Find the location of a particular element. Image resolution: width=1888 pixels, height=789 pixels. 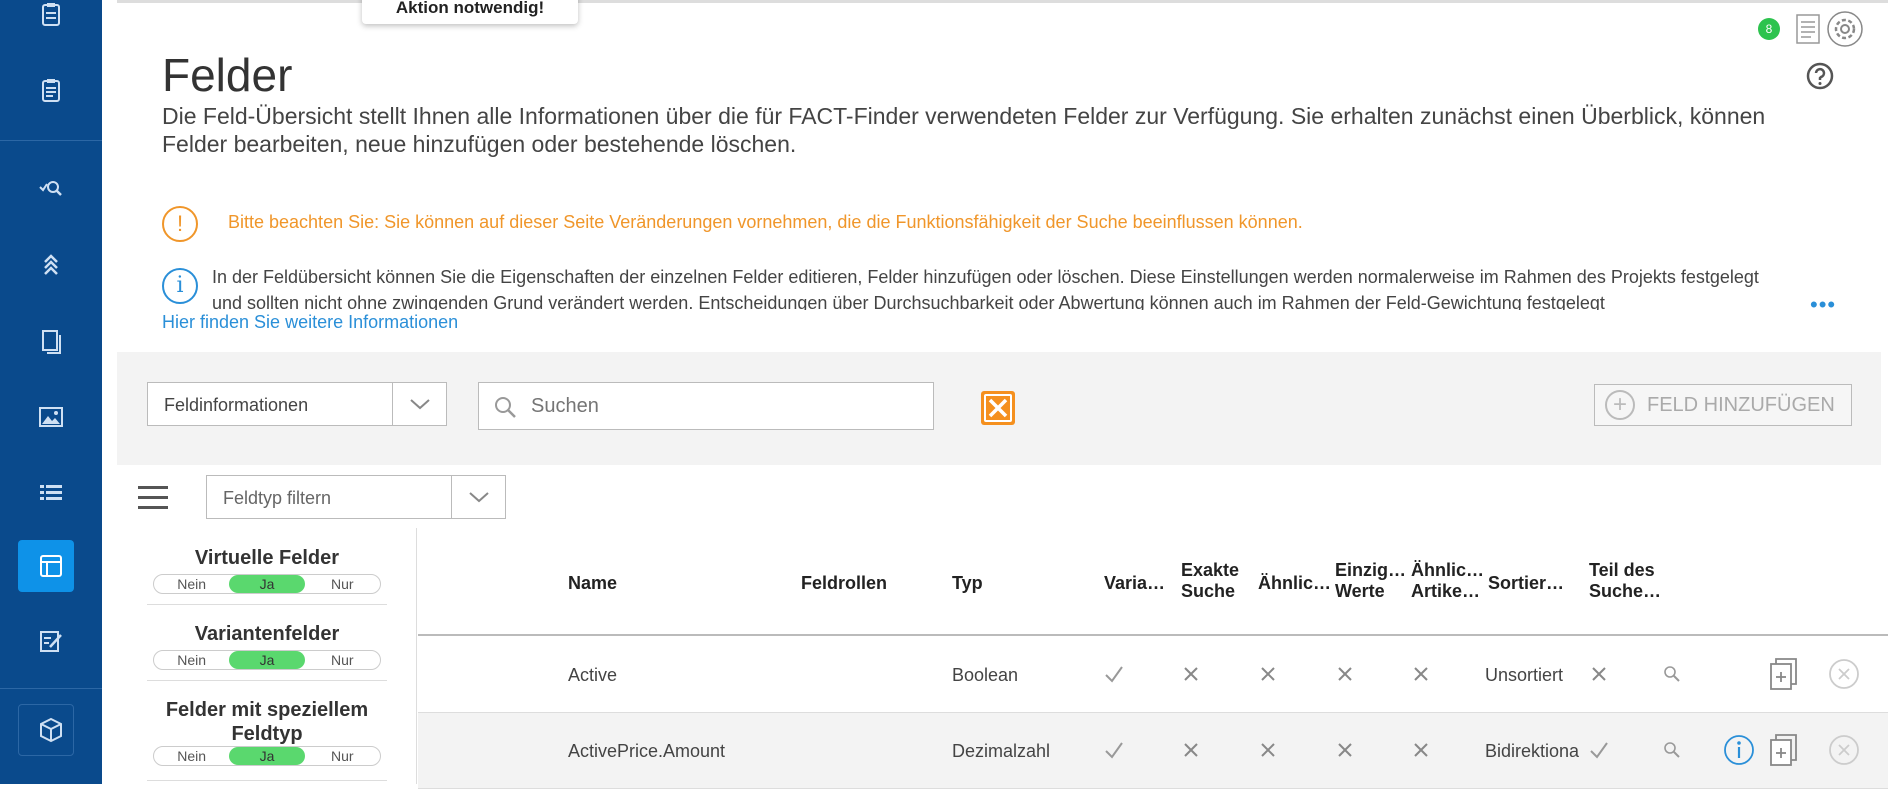

sidebar-item-lists is located at coordinates (51, 493).